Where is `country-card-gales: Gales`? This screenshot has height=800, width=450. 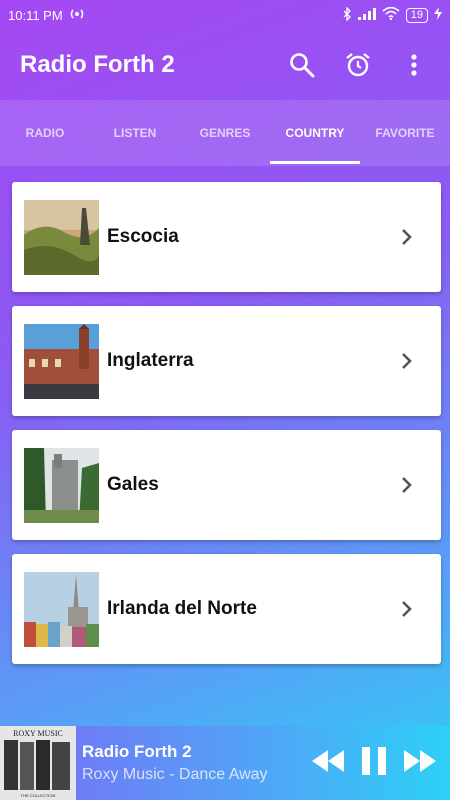
country-card-gales: Gales is located at coordinates (226, 485).